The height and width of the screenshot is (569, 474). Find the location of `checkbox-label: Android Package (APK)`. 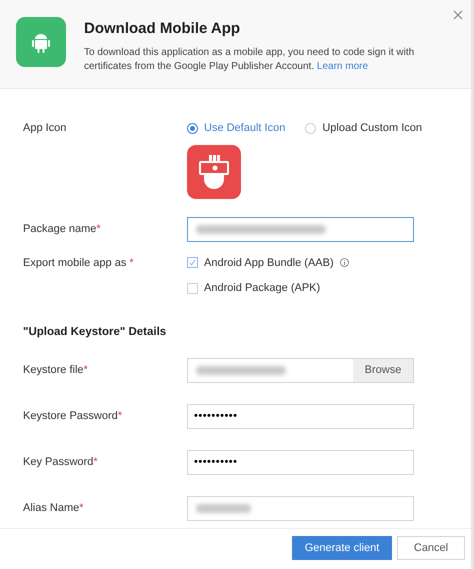

checkbox-label: Android Package (APK) is located at coordinates (262, 288).